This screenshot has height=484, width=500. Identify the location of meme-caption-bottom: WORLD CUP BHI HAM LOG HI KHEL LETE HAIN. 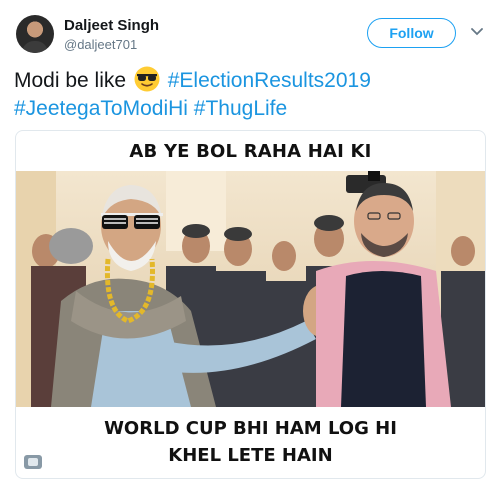
(250, 442).